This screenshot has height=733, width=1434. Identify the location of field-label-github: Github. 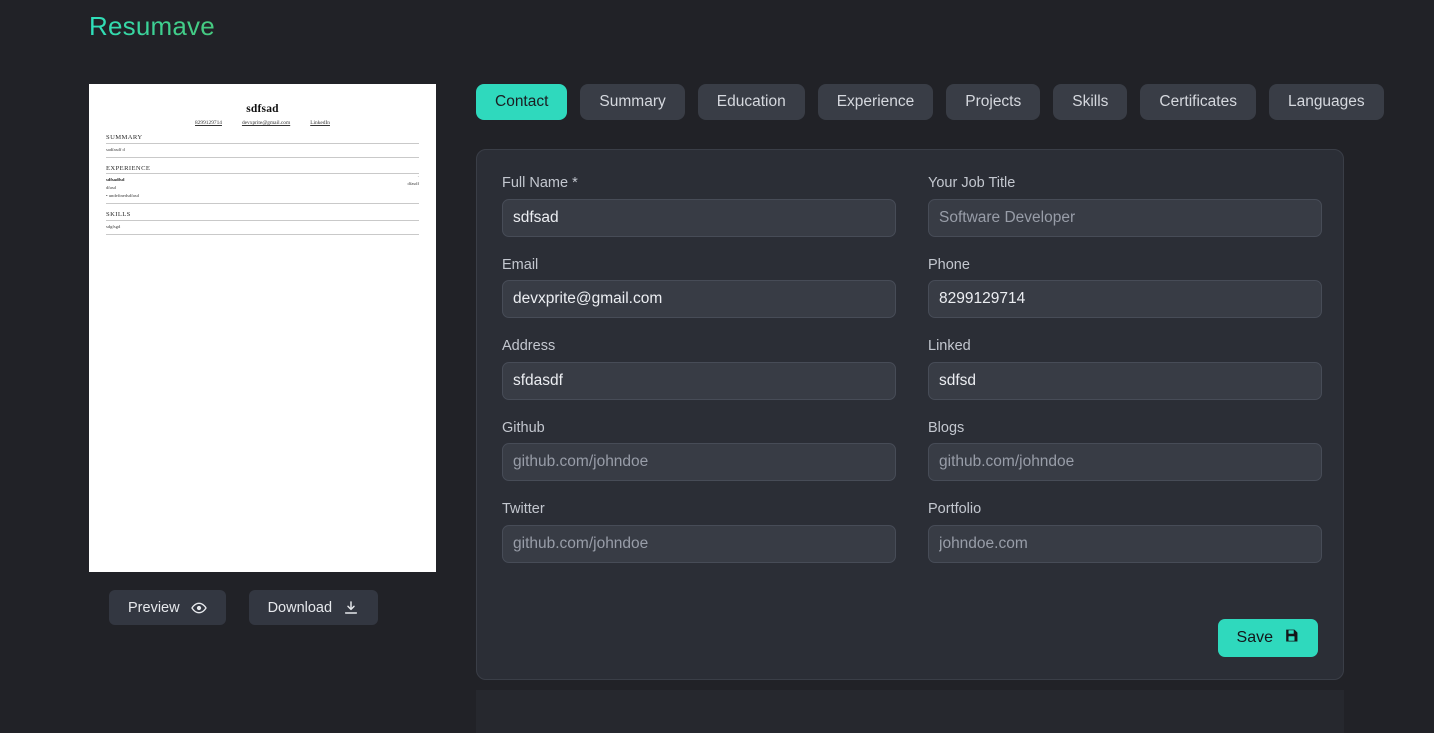
(523, 427).